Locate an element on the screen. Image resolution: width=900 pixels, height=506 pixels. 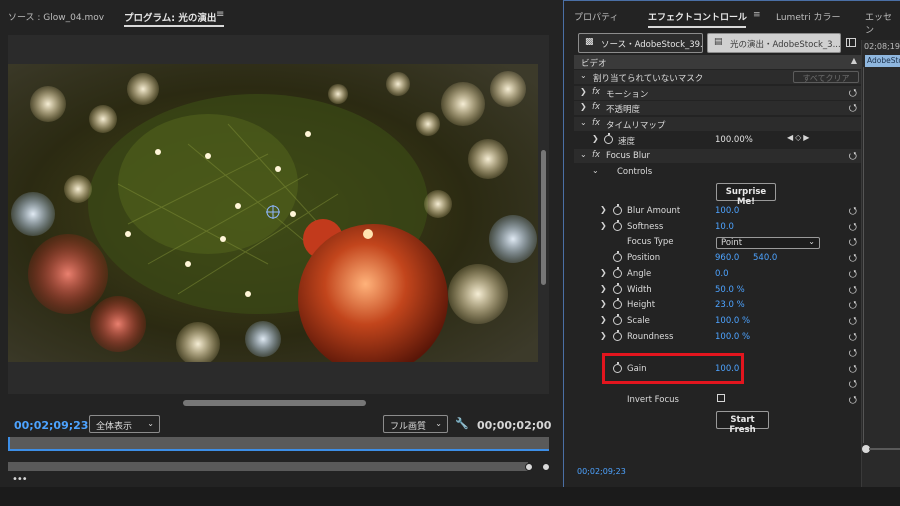
scale-value: 100.0 % is located at coordinates (732, 321).